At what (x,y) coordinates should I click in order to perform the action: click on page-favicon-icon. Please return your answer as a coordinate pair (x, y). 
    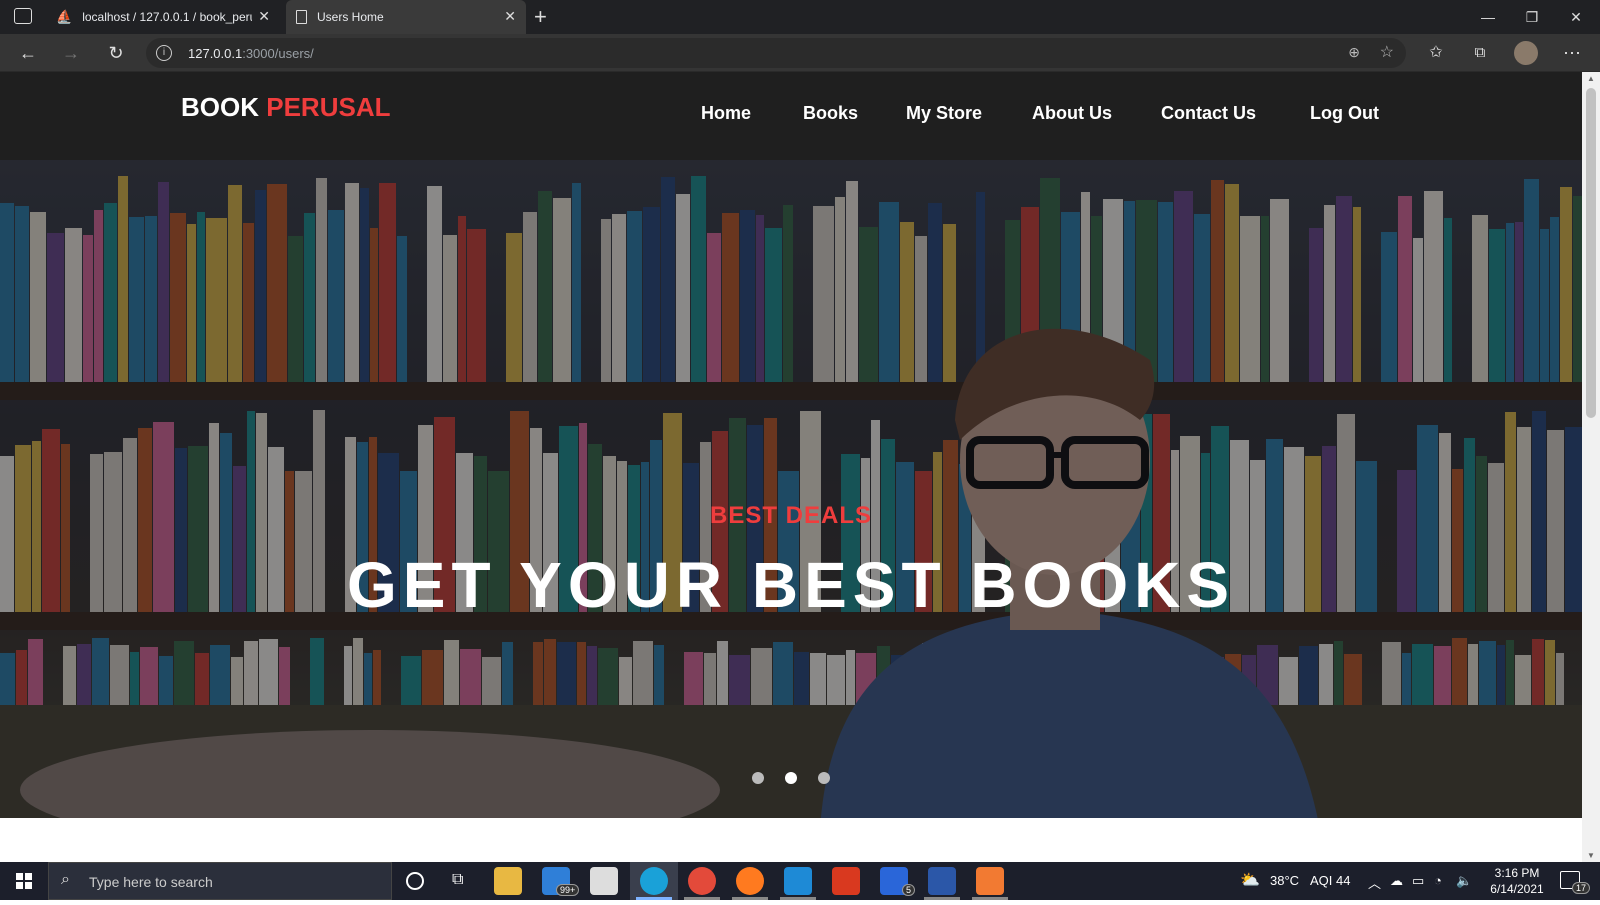
    Looking at the image, I should click on (301, 17).